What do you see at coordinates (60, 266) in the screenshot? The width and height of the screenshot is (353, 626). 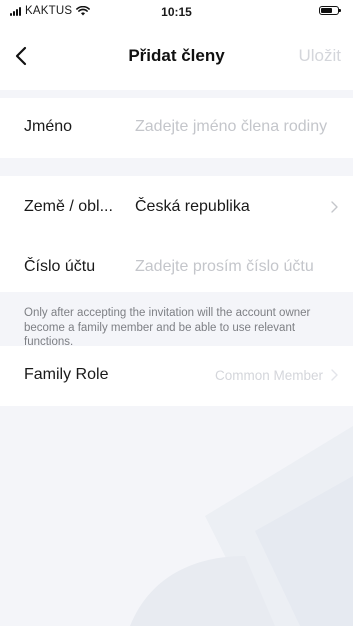 I see `account-label: Číslo účtu` at bounding box center [60, 266].